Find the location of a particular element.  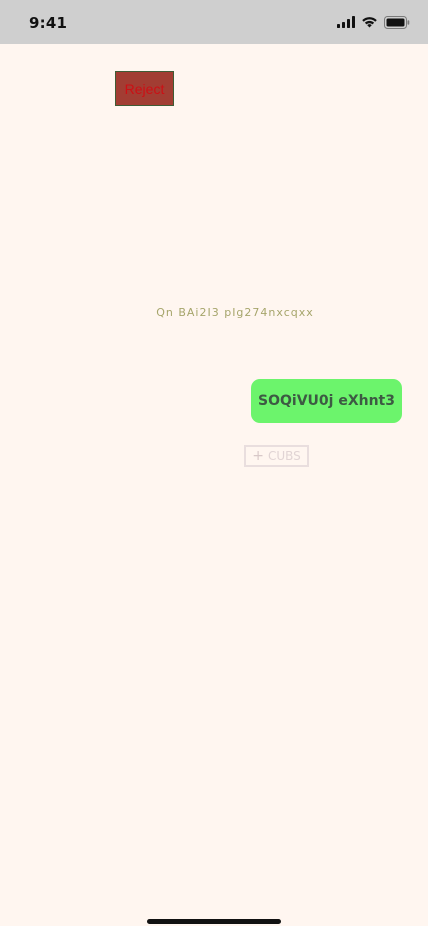

signal-icon is located at coordinates (346, 22).